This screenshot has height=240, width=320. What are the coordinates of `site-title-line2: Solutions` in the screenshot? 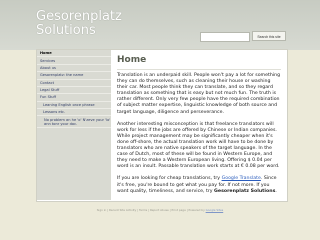 It's located at (66, 30).